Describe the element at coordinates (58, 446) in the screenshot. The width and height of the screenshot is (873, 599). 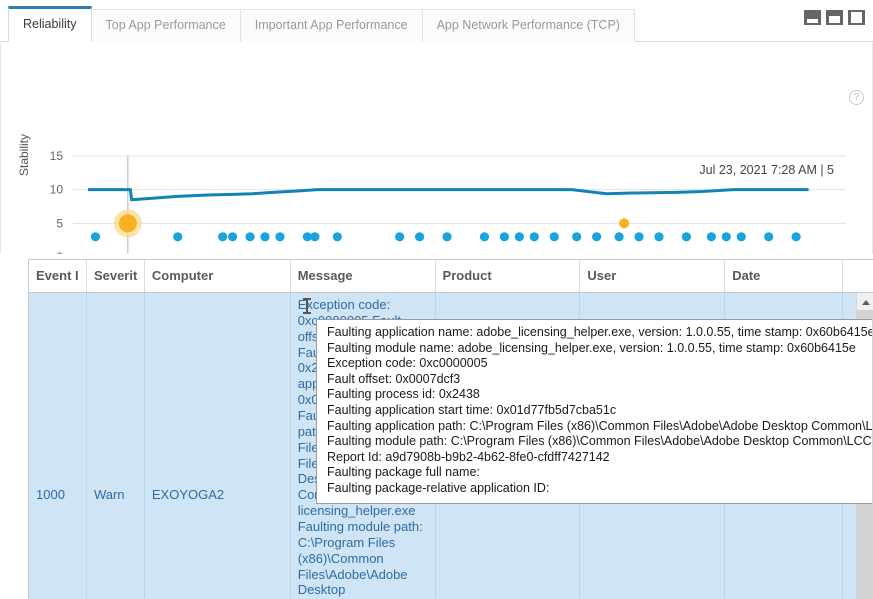
I see `cell-event-id: 1000` at that location.